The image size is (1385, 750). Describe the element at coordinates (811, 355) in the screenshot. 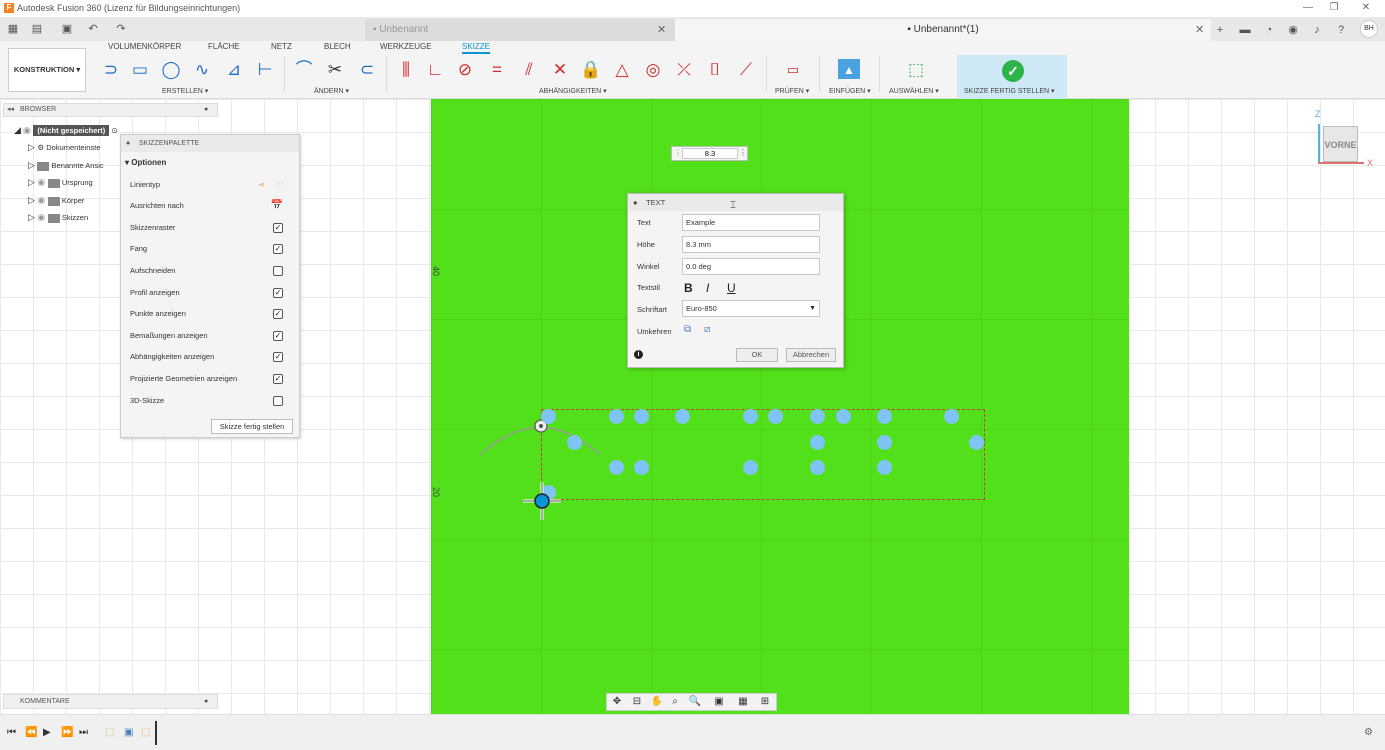

I see `cancel-button: Abbrechen` at that location.